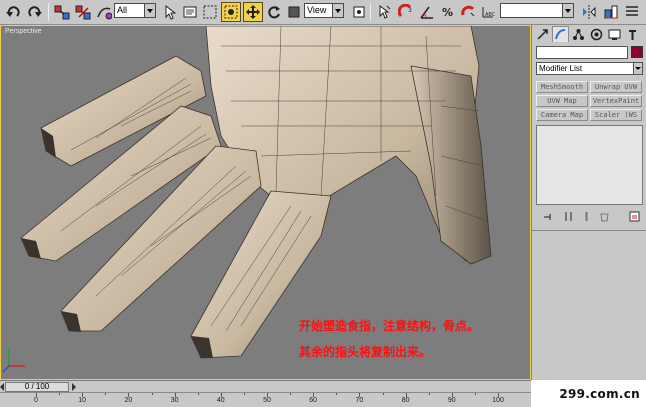  I want to click on reference-coordinate-value: View, so click(317, 10).